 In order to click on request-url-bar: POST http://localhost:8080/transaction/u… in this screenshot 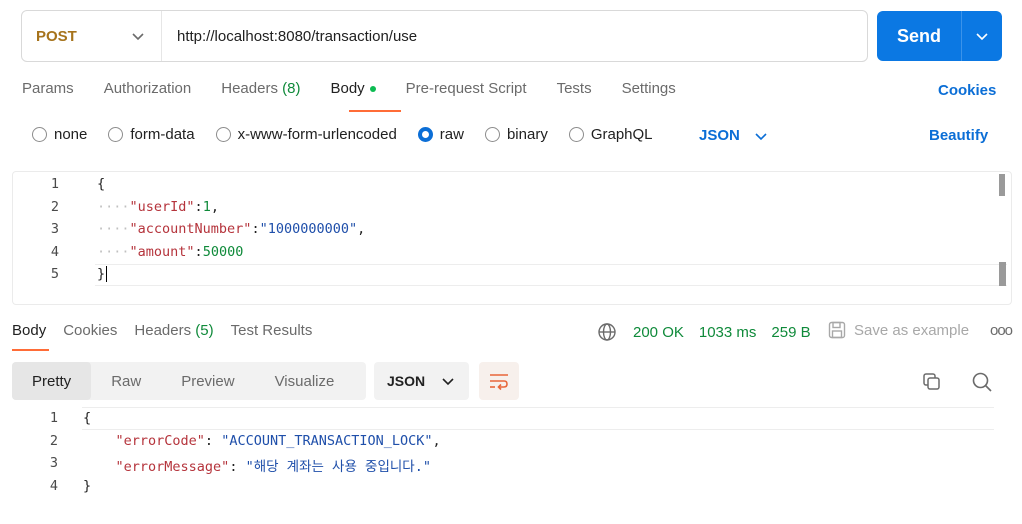, I will do `click(444, 36)`.